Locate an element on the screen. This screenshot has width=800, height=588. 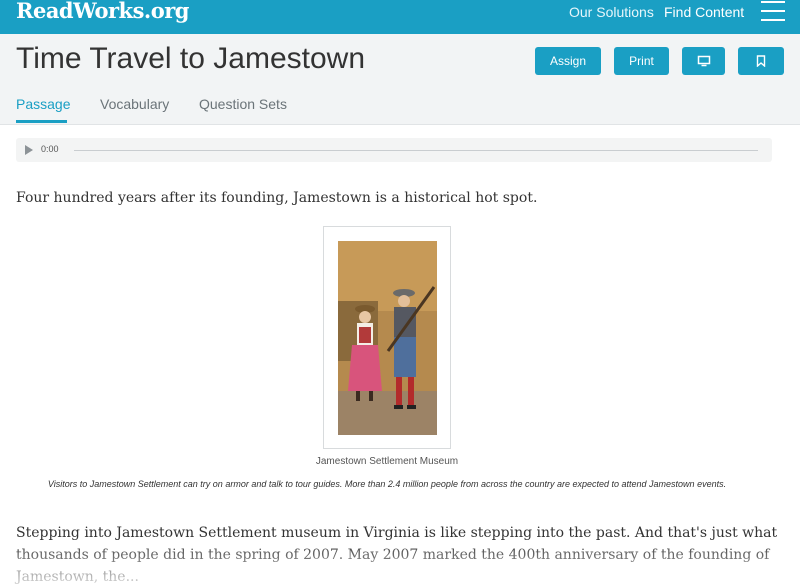
find-content-link: Find Content is located at coordinates (704, 12).